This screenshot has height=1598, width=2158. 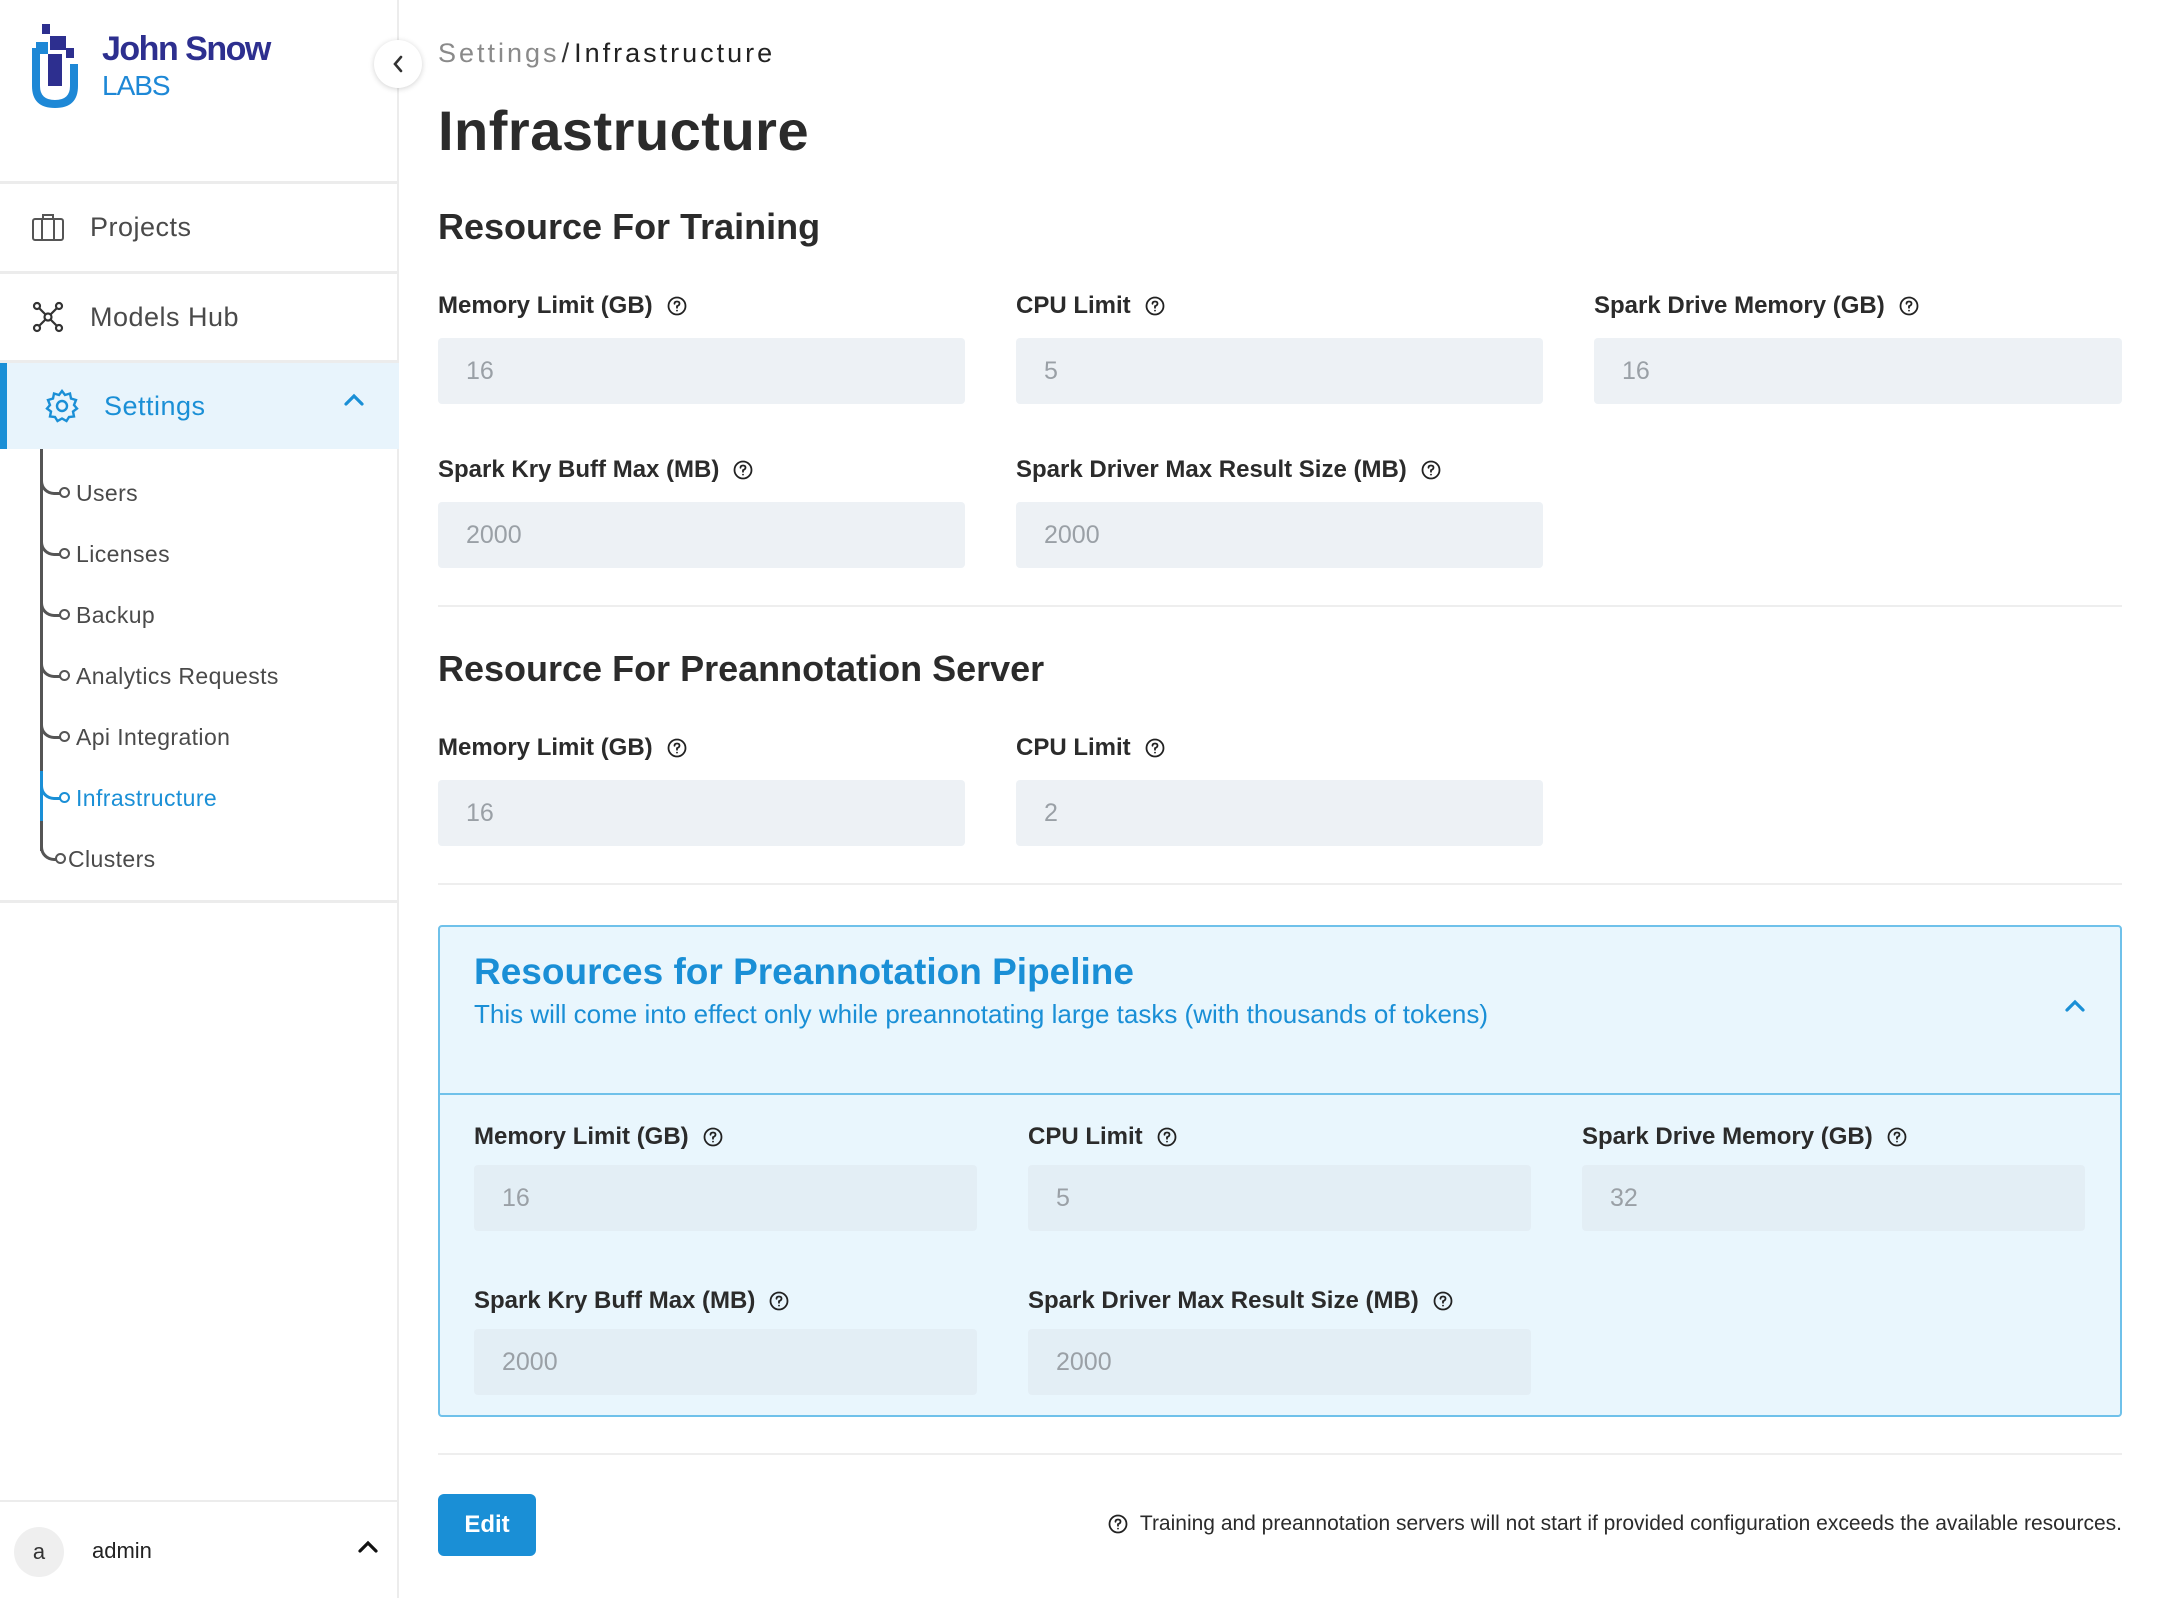 What do you see at coordinates (48, 317) in the screenshot?
I see `network-icon` at bounding box center [48, 317].